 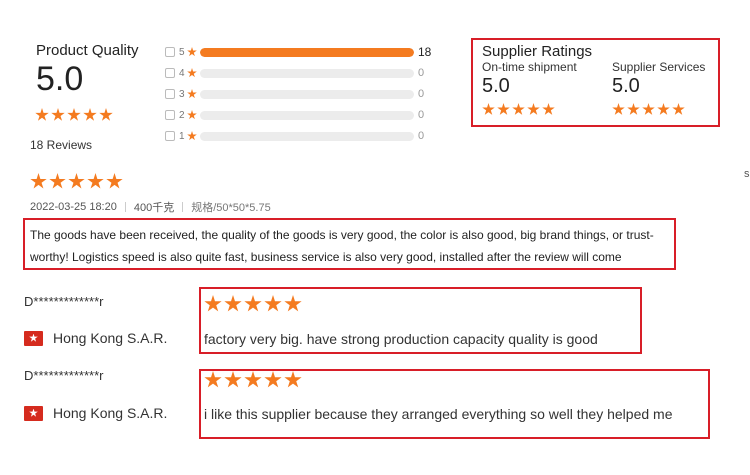 I want to click on histogram-row-4: 4 0, so click(x=298, y=73).